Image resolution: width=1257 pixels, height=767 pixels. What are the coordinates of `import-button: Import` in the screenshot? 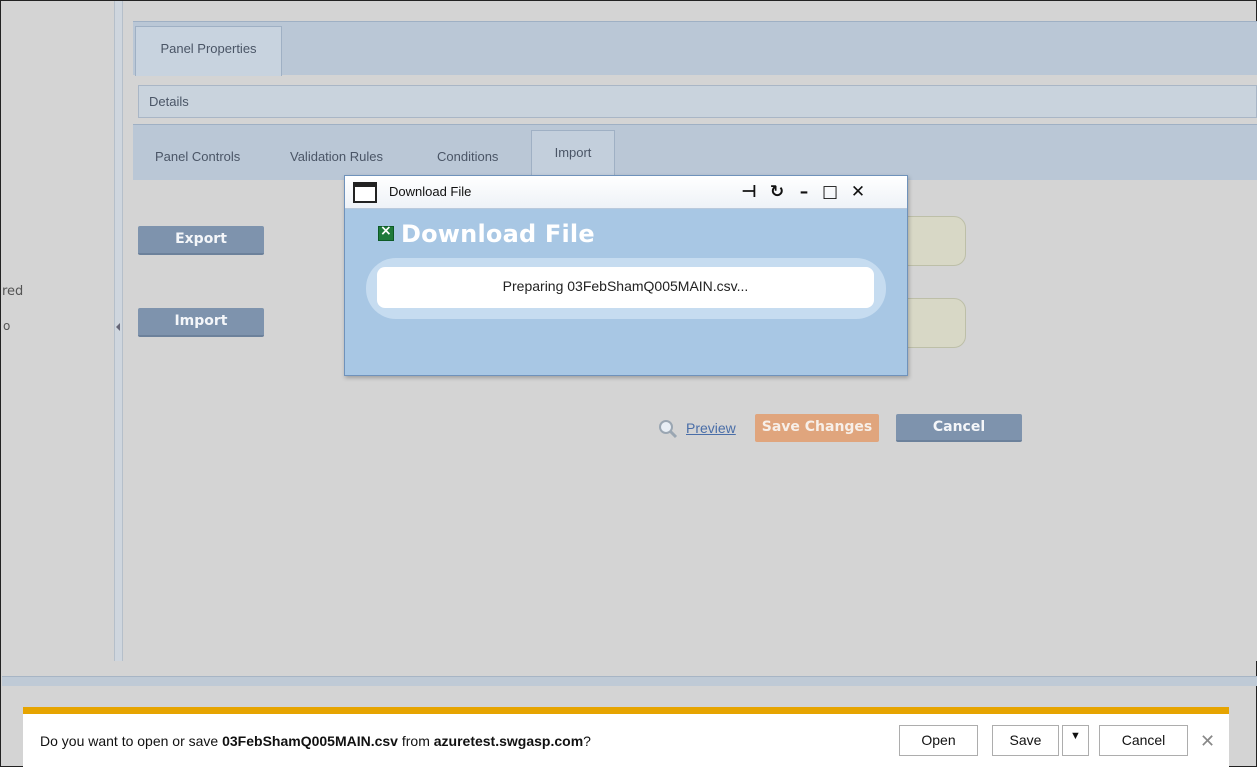 It's located at (201, 322).